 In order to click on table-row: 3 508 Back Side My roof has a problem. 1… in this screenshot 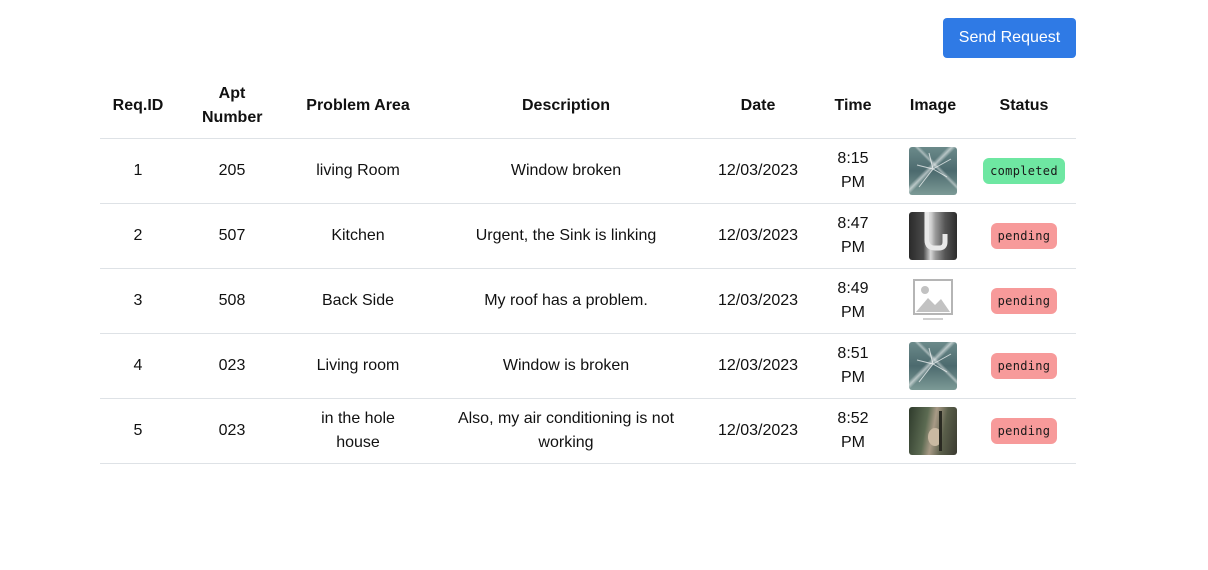, I will do `click(588, 301)`.